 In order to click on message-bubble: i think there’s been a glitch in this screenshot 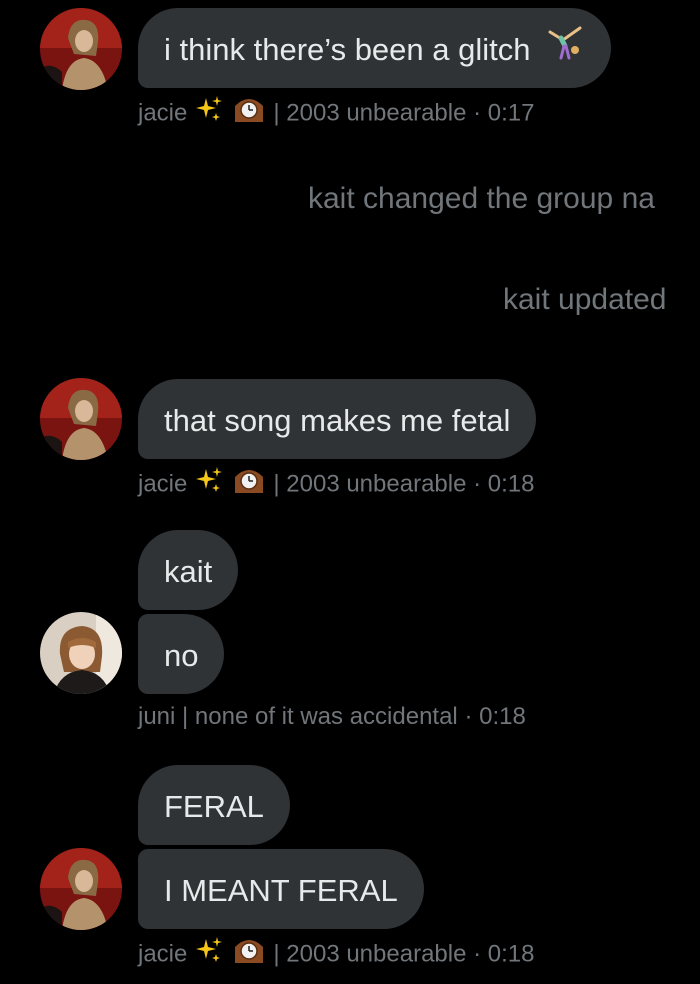, I will do `click(375, 49)`.